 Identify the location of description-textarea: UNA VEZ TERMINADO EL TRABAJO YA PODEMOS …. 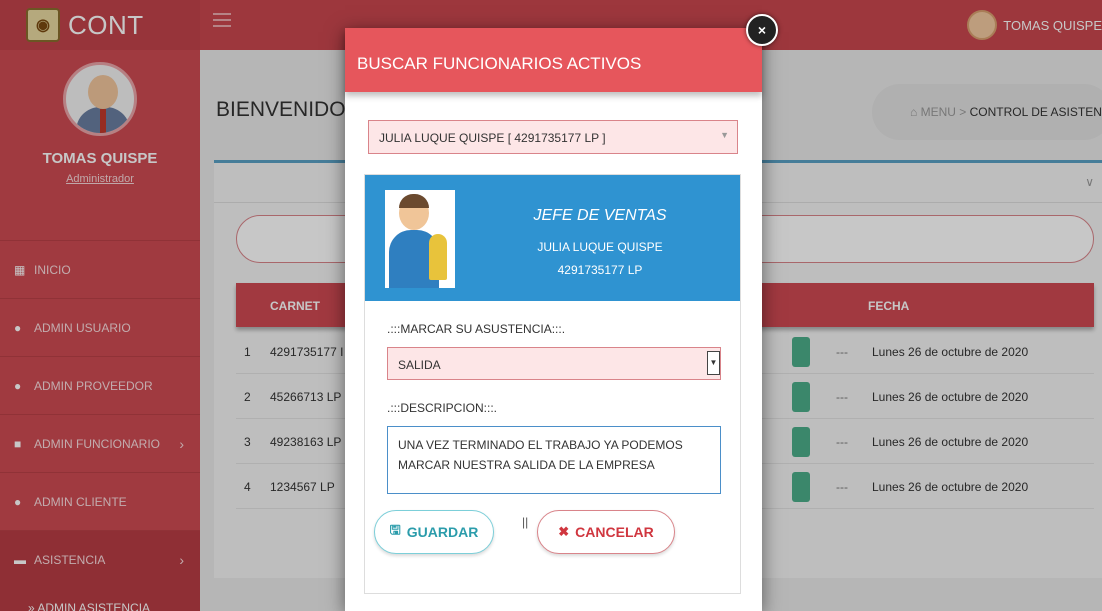
(554, 460).